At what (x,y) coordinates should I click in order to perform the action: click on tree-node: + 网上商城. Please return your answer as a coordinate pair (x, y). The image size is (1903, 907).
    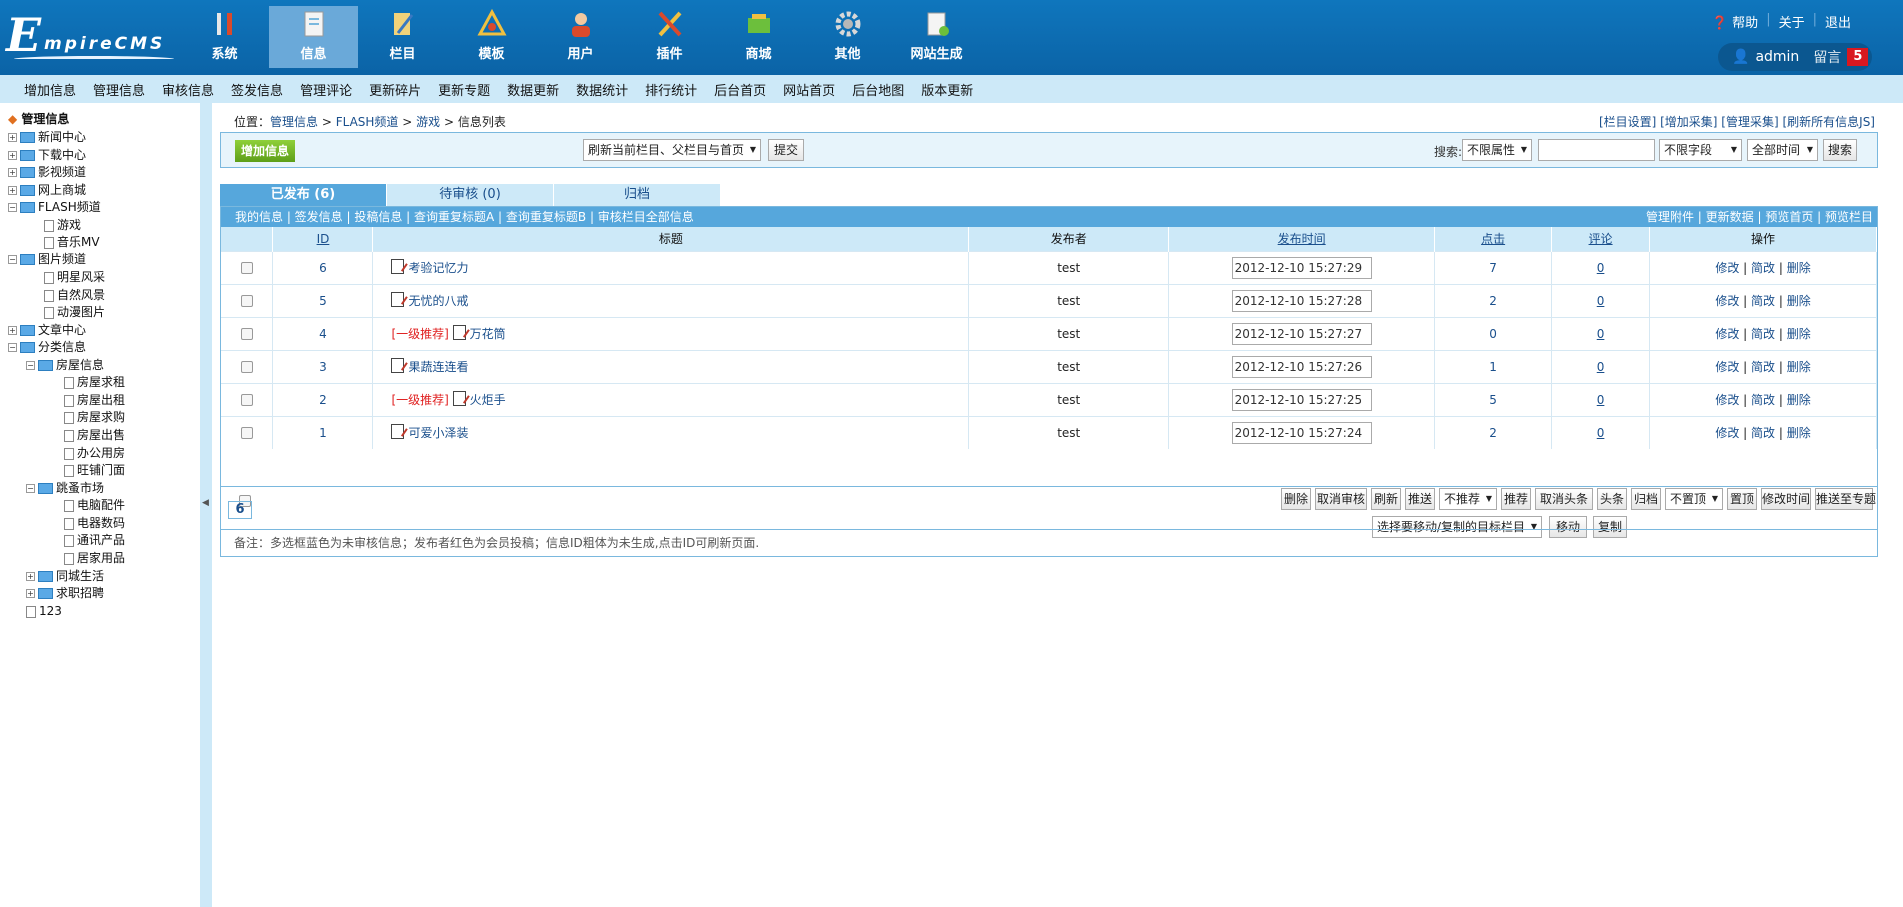
    Looking at the image, I should click on (47, 190).